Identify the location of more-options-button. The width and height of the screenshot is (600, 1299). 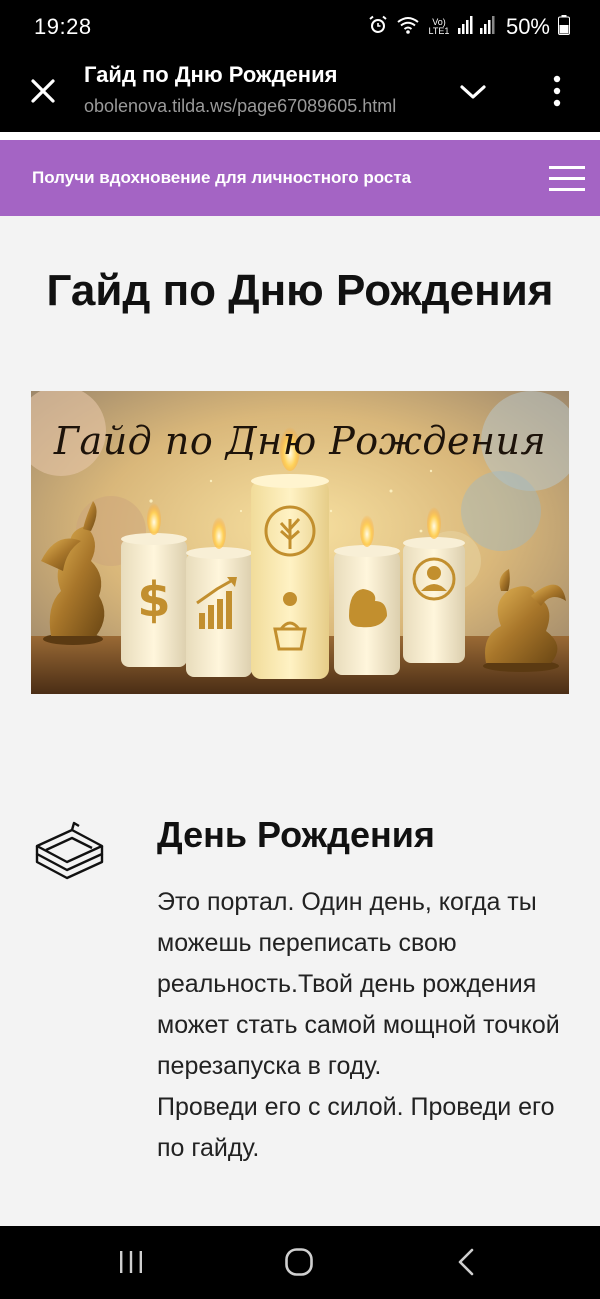
(557, 91).